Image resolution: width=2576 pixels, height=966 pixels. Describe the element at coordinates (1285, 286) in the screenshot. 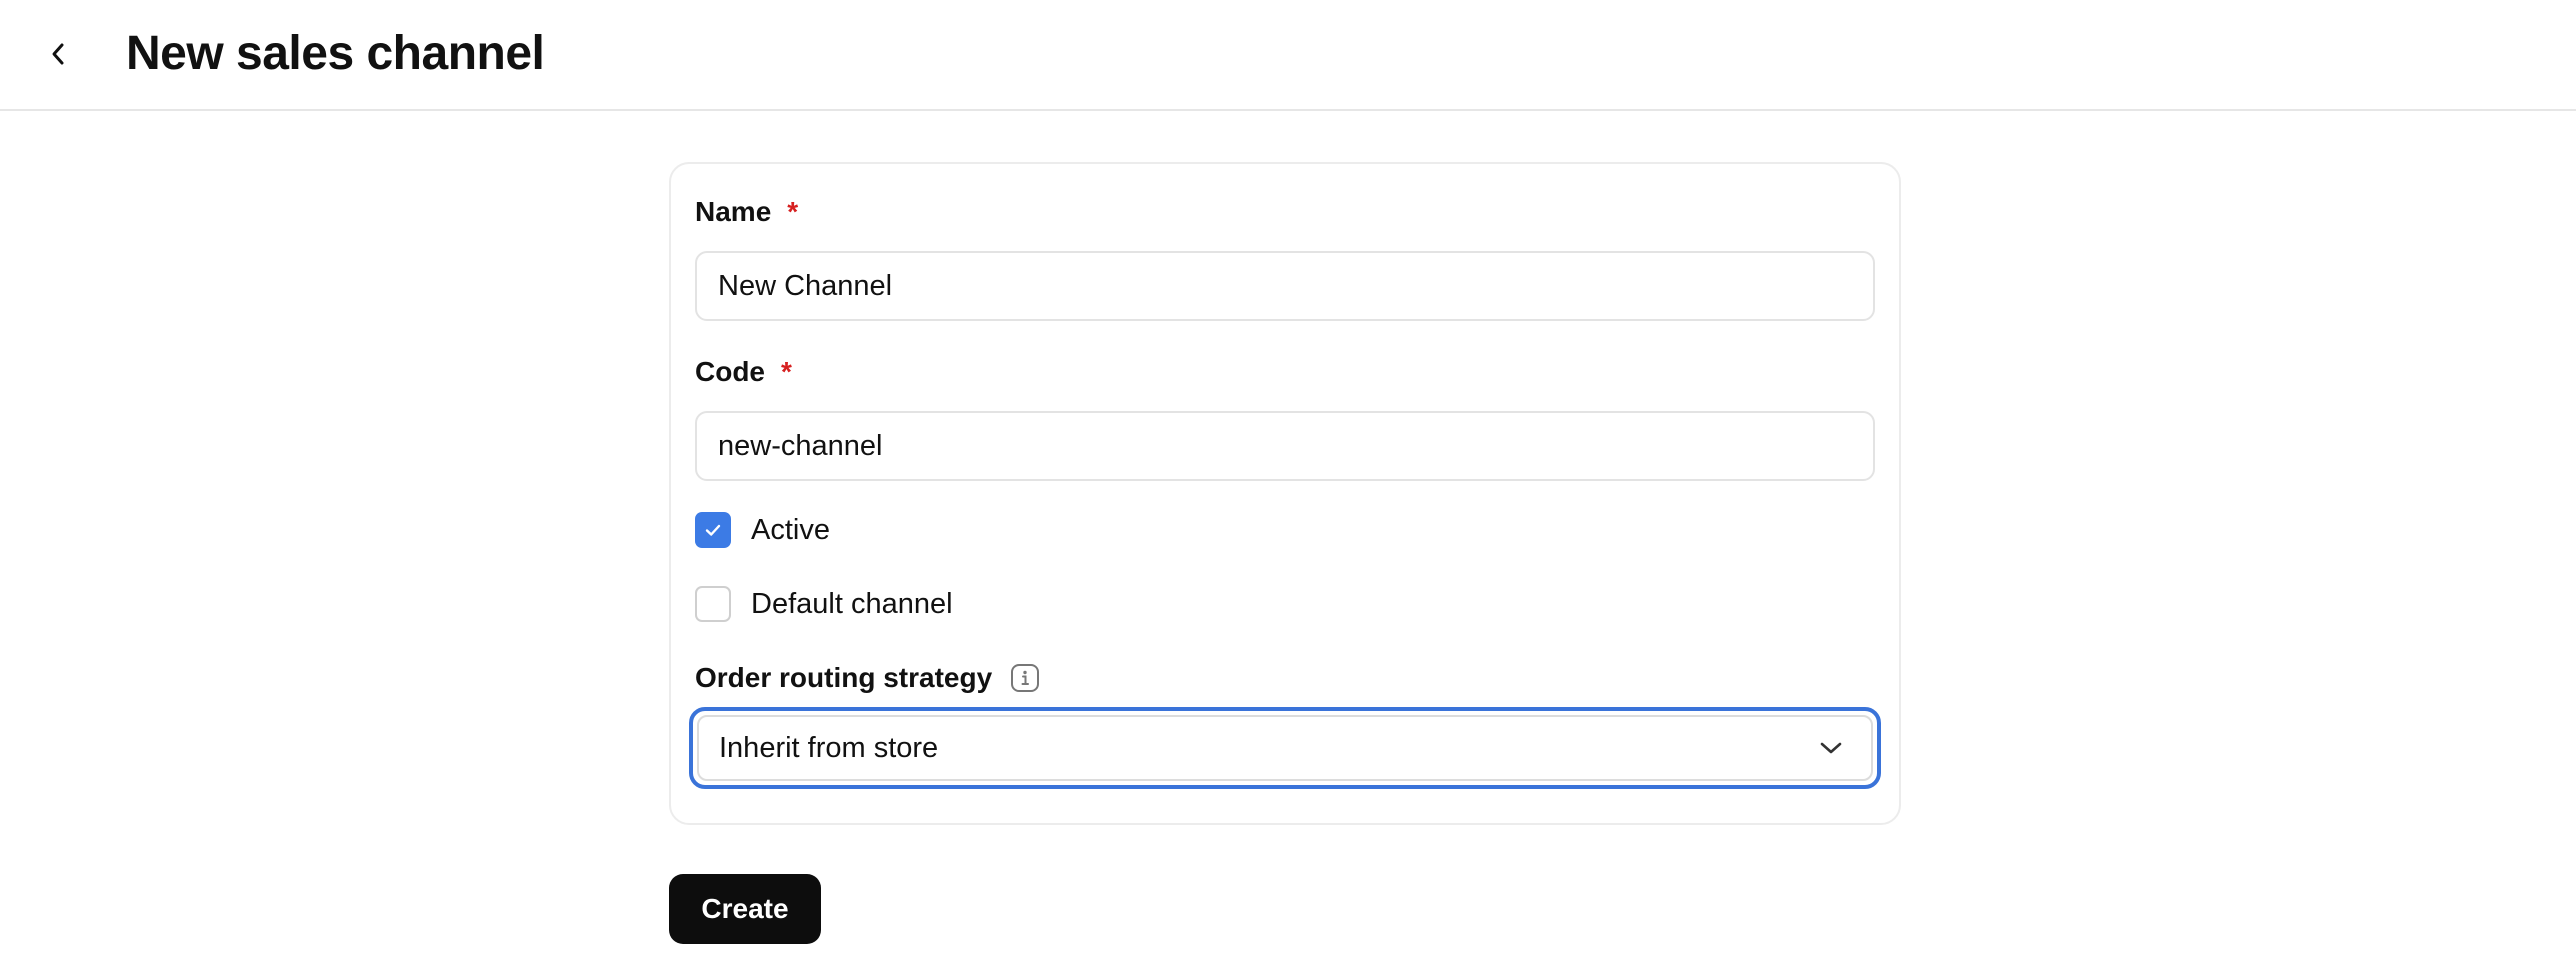

I see `name-input: New Channel` at that location.